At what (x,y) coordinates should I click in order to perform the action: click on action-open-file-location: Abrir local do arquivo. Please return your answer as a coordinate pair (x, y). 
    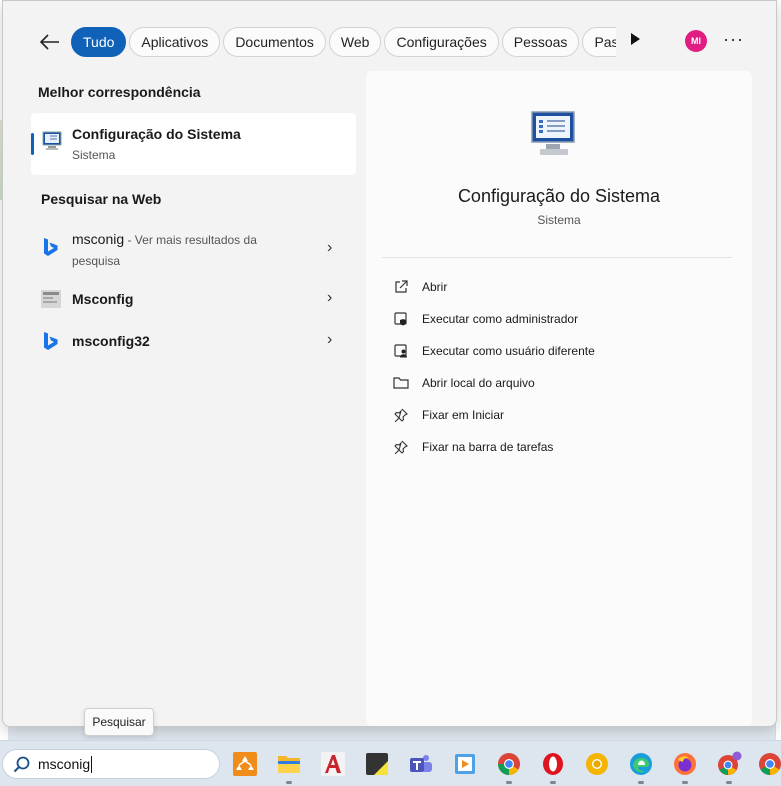
    Looking at the image, I should click on (463, 383).